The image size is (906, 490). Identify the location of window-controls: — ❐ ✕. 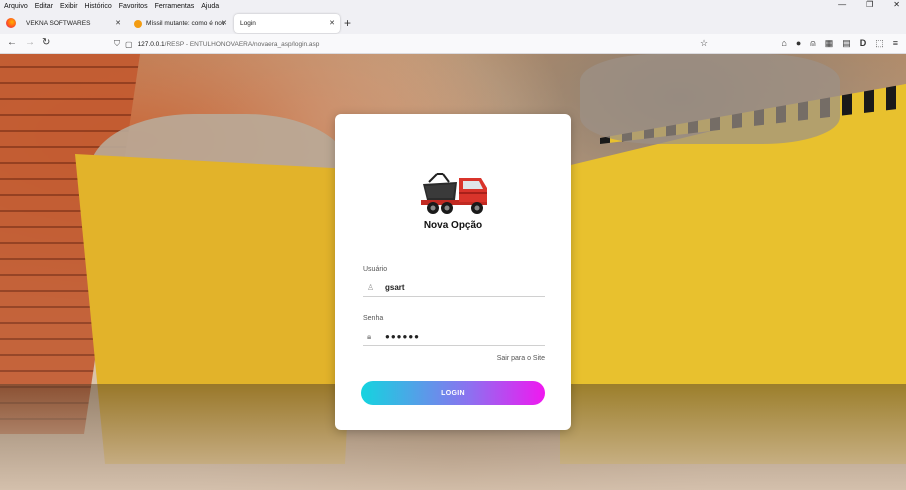
(869, 6).